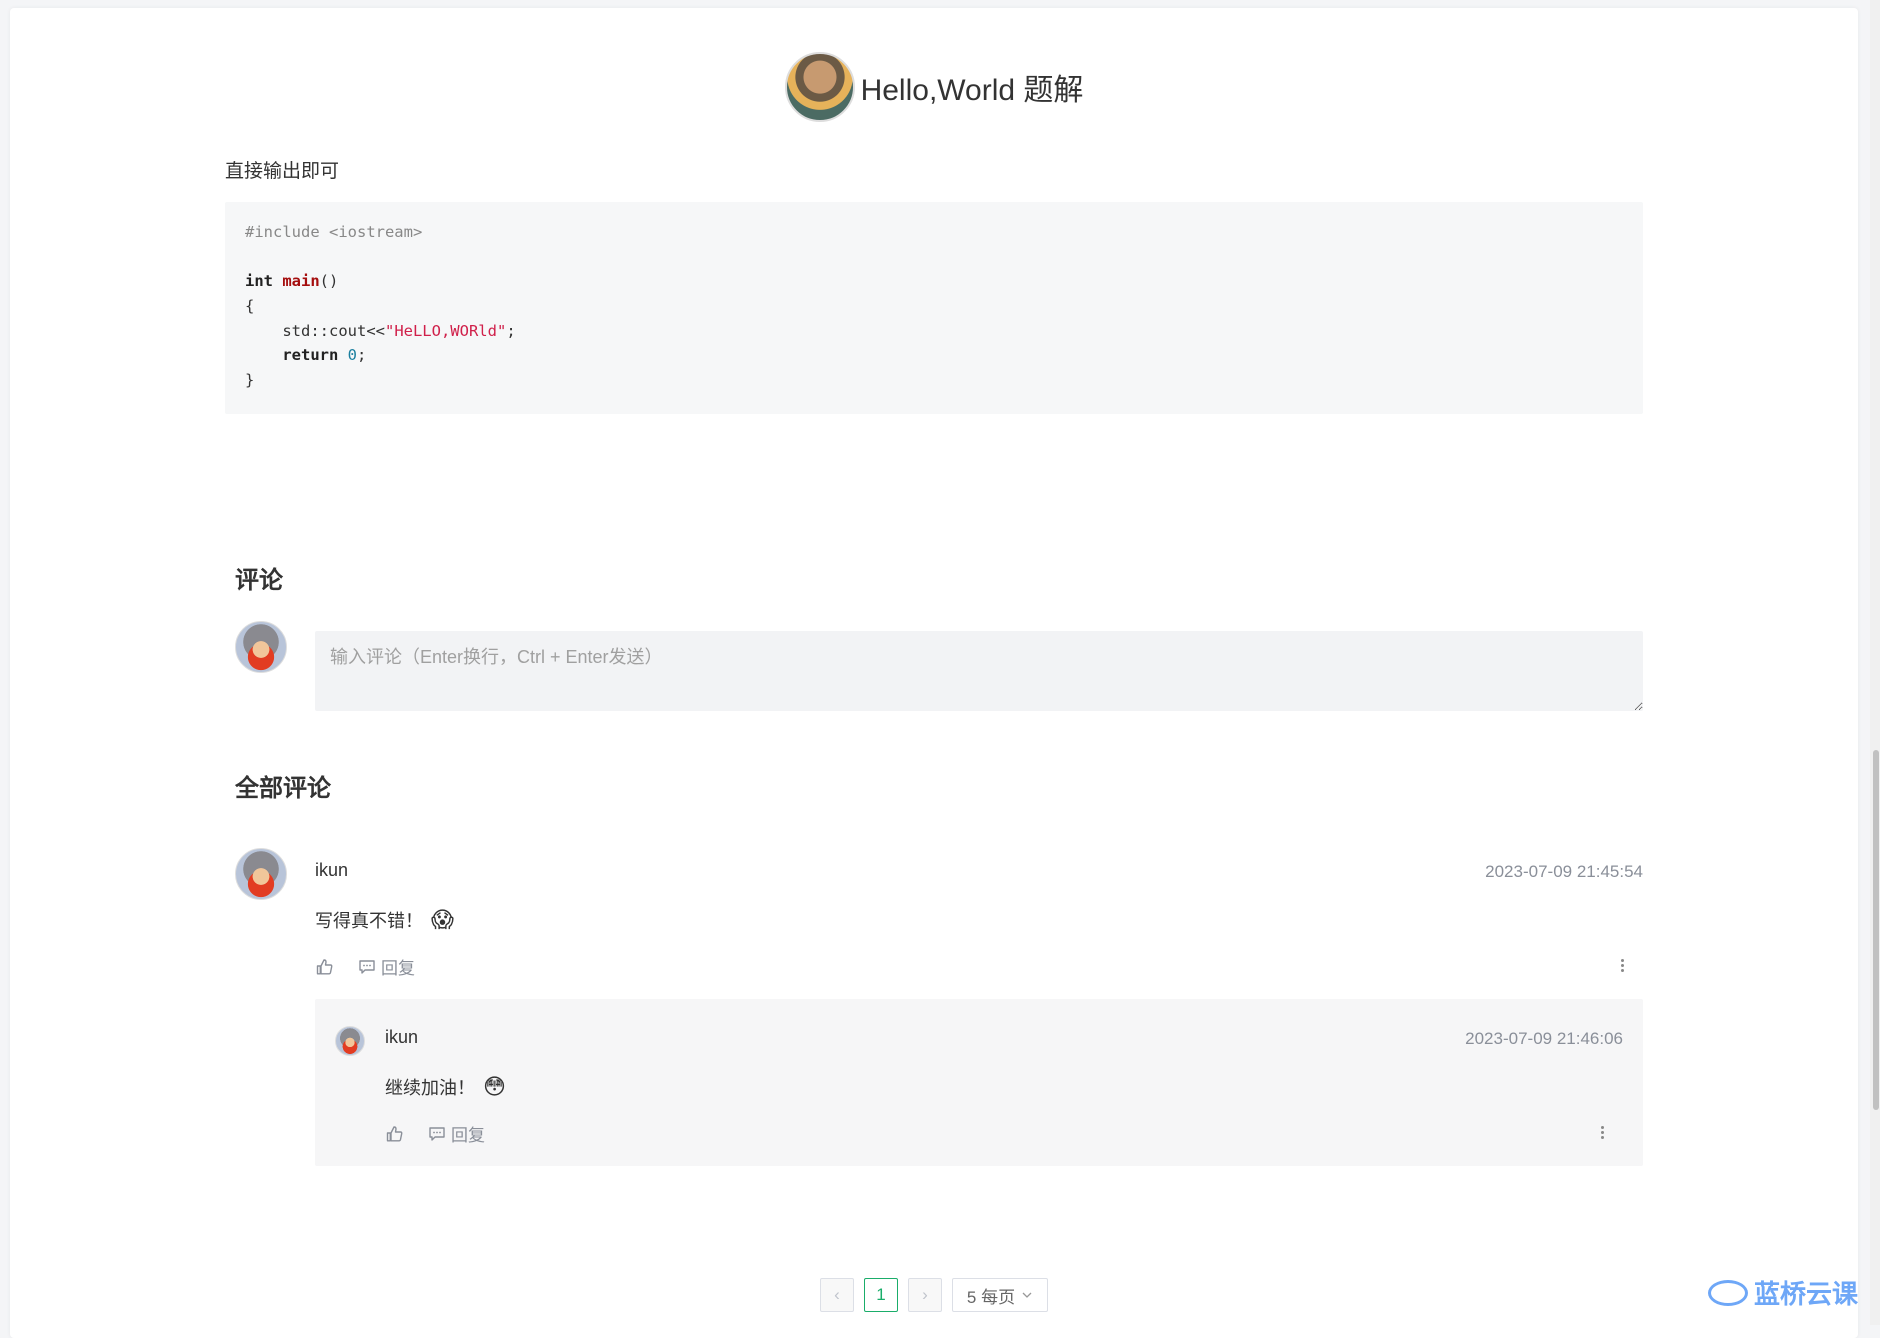 The width and height of the screenshot is (1880, 1338). What do you see at coordinates (430, 1088) in the screenshot?
I see `reply-body: 继续加油！` at bounding box center [430, 1088].